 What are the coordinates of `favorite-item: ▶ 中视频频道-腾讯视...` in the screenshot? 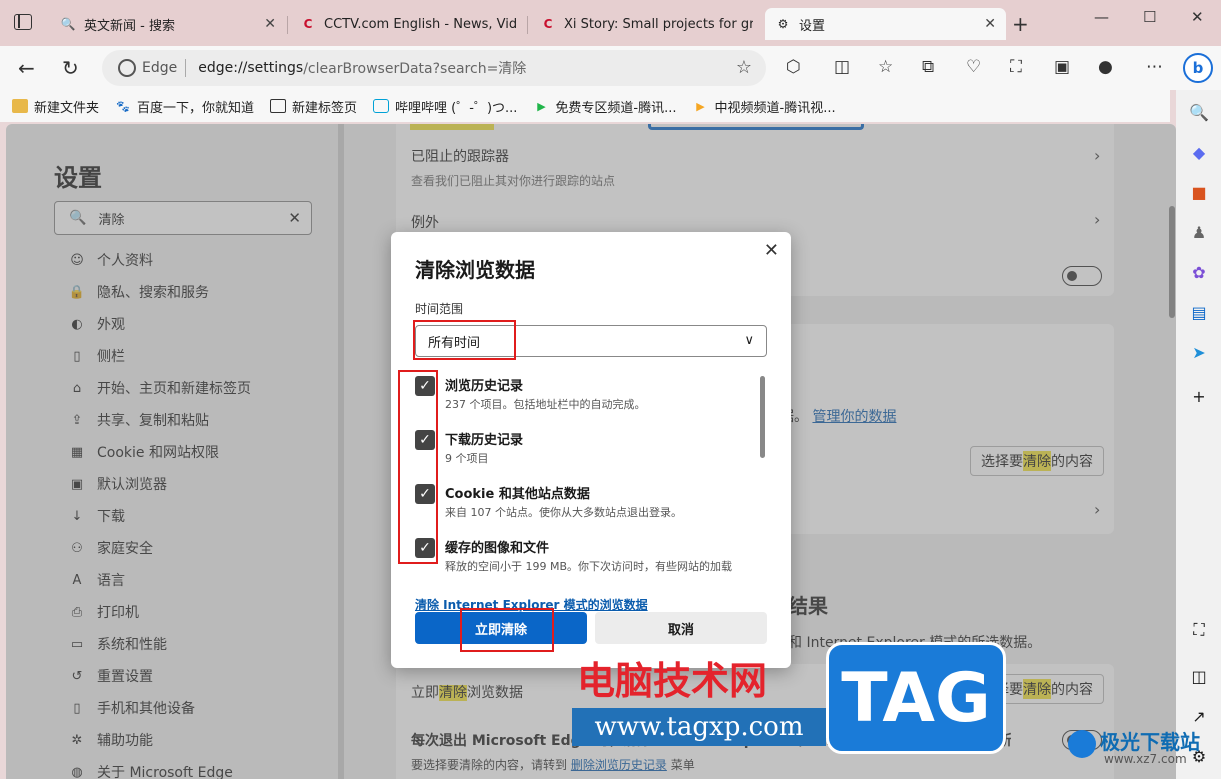 It's located at (764, 106).